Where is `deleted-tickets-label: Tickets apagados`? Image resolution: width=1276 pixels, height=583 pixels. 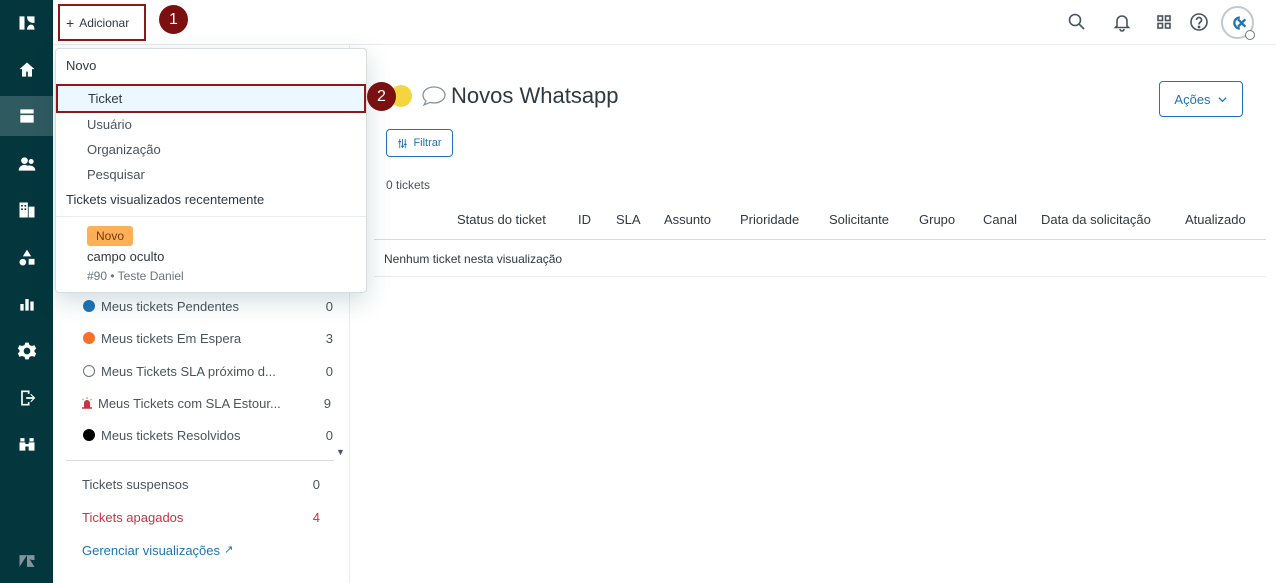 deleted-tickets-label: Tickets apagados is located at coordinates (133, 517).